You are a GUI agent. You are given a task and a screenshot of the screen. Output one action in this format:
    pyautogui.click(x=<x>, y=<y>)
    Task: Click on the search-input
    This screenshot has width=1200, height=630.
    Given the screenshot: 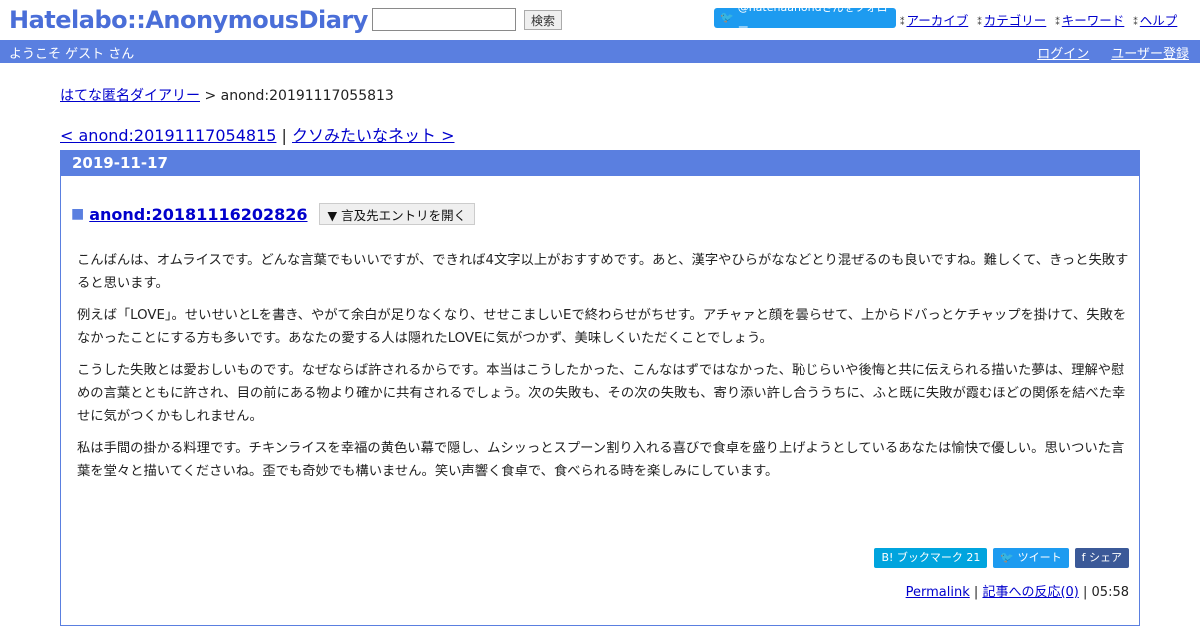 What is the action you would take?
    pyautogui.click(x=444, y=19)
    